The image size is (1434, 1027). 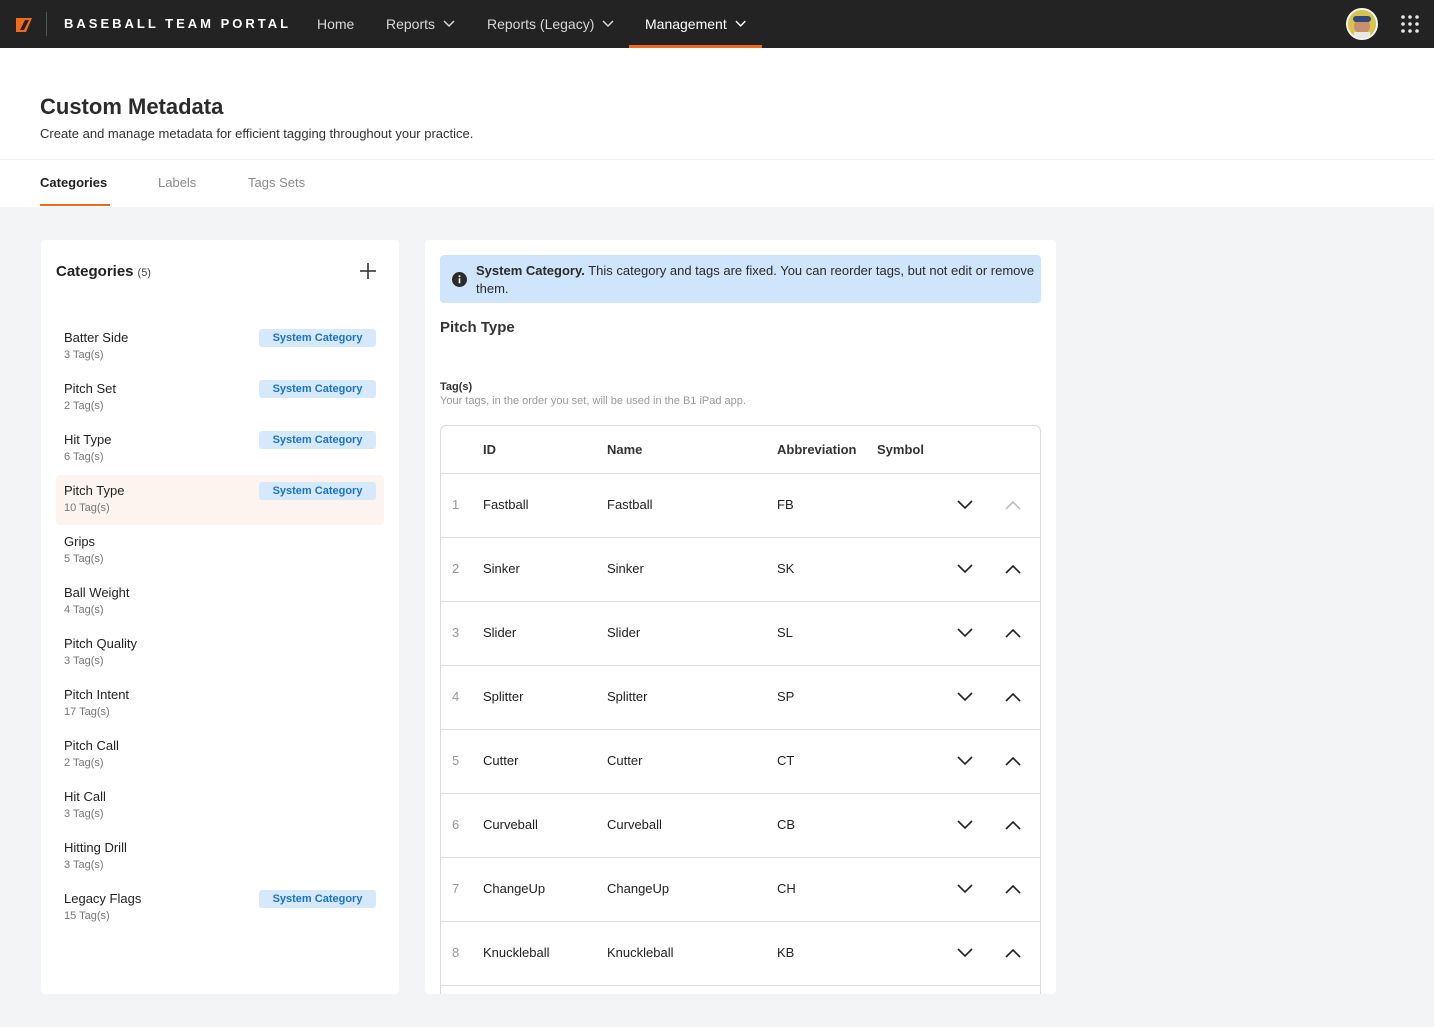 I want to click on tag-id: Sinker, so click(x=501, y=568).